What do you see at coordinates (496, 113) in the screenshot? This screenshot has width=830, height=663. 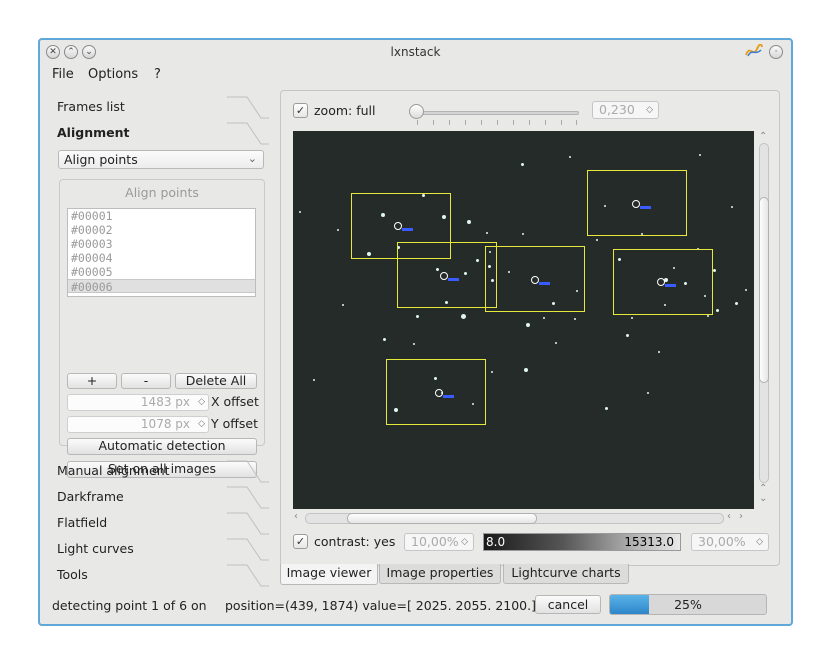 I see `zoom-slider-track` at bounding box center [496, 113].